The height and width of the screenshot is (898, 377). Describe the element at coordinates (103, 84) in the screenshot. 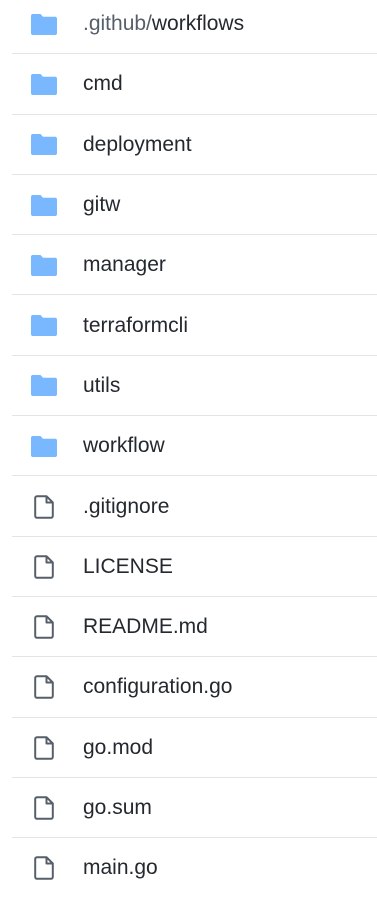

I see `item-label: cmd` at that location.